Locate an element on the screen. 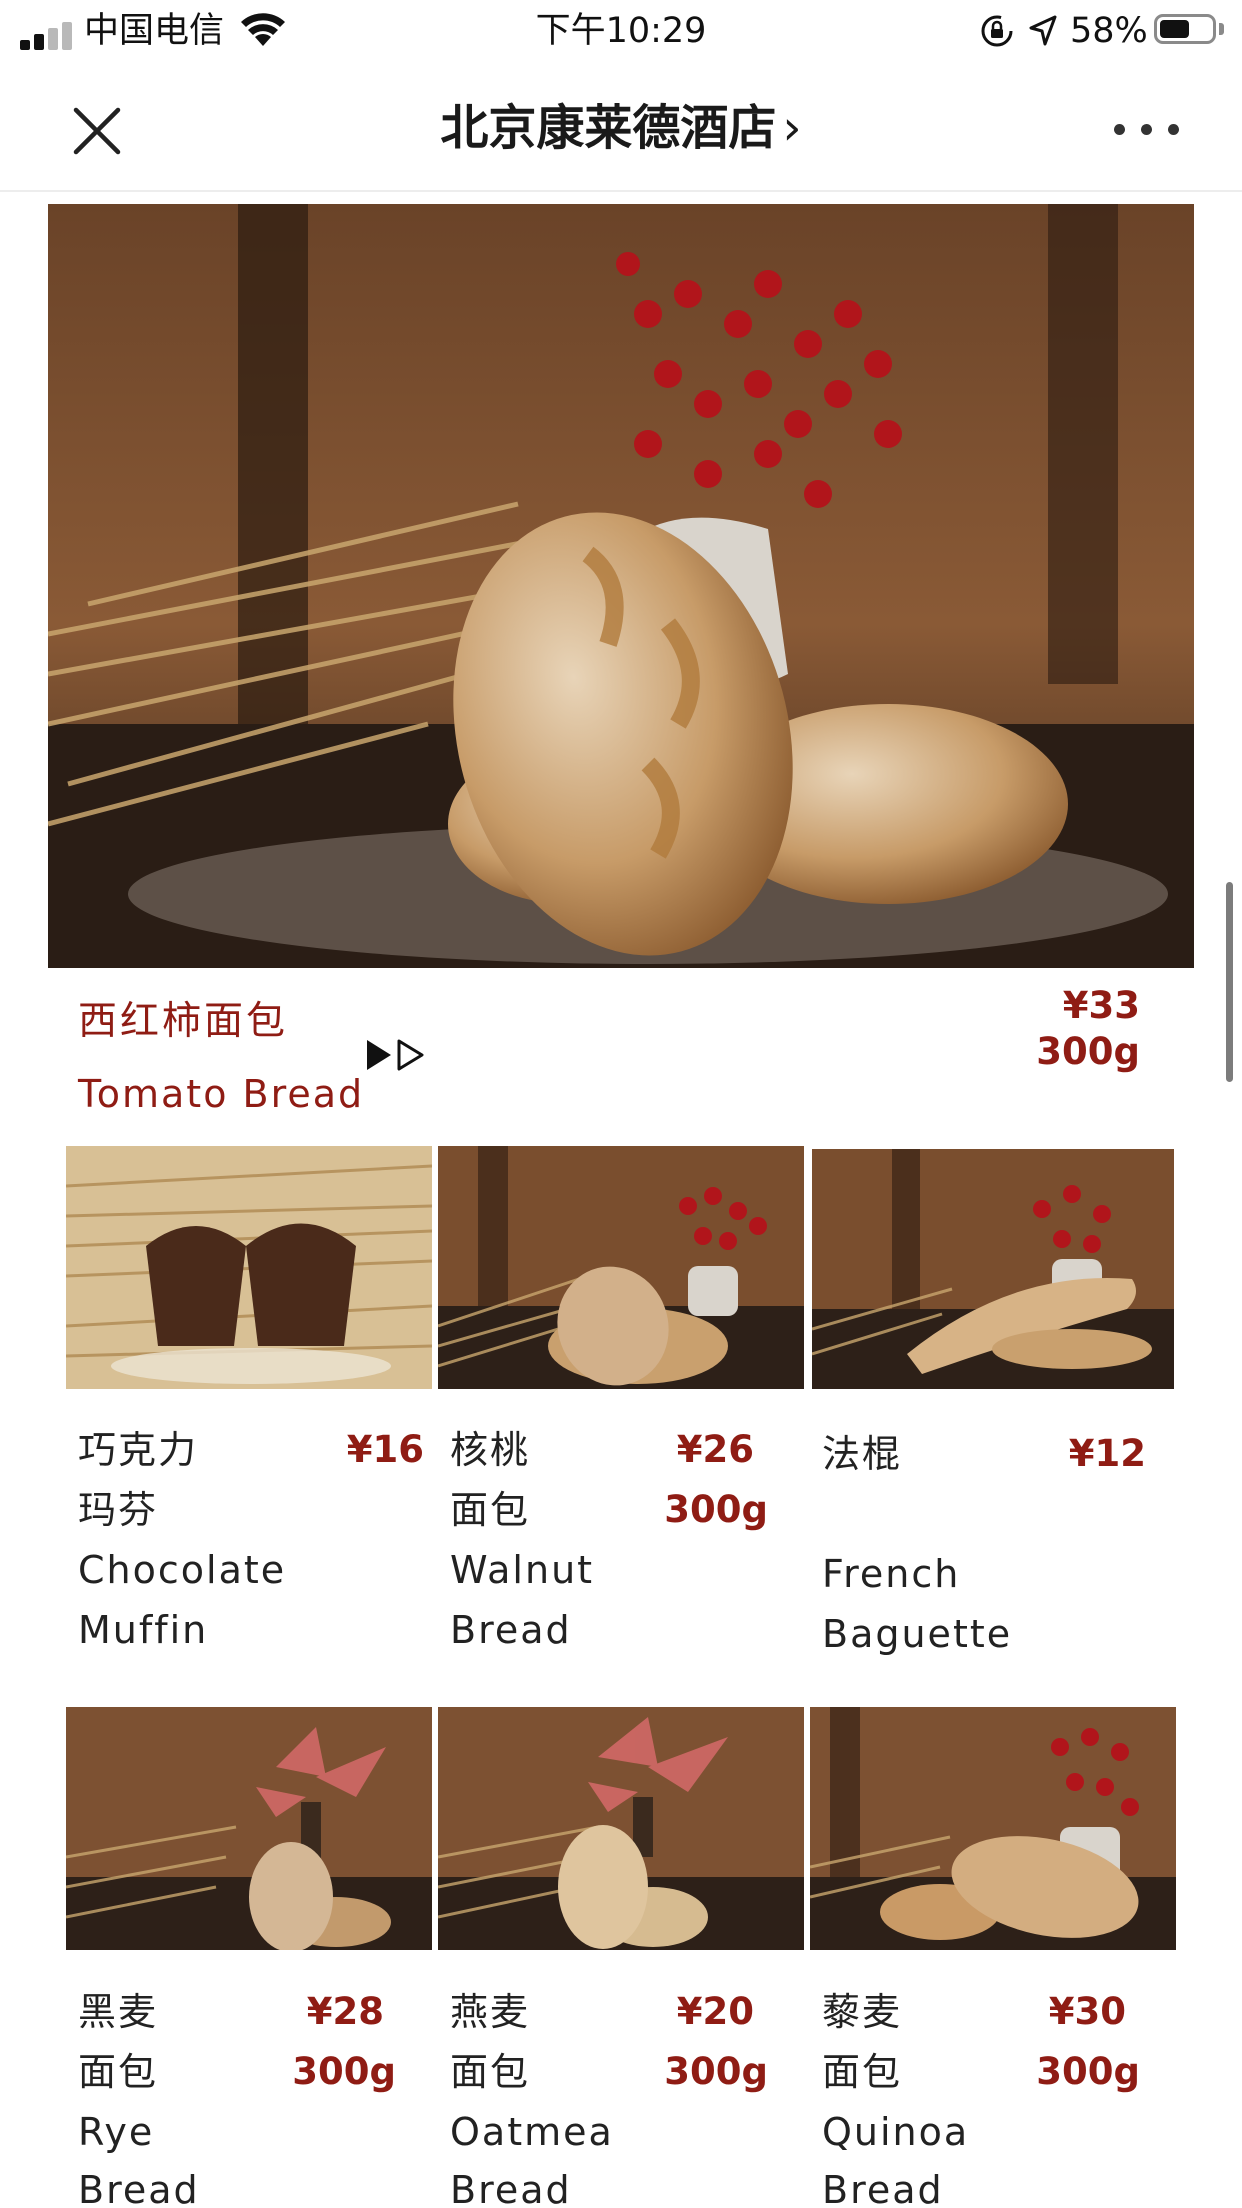 The image size is (1242, 2208). battery-level is located at coordinates (1174, 29).